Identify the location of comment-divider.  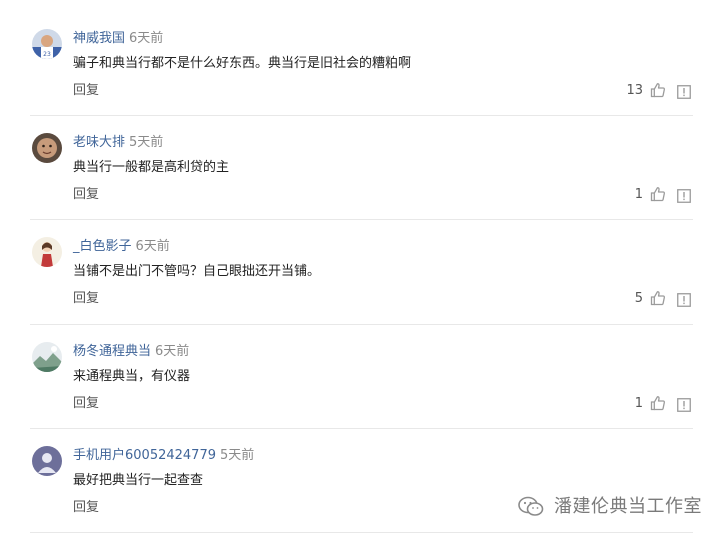
(361, 532).